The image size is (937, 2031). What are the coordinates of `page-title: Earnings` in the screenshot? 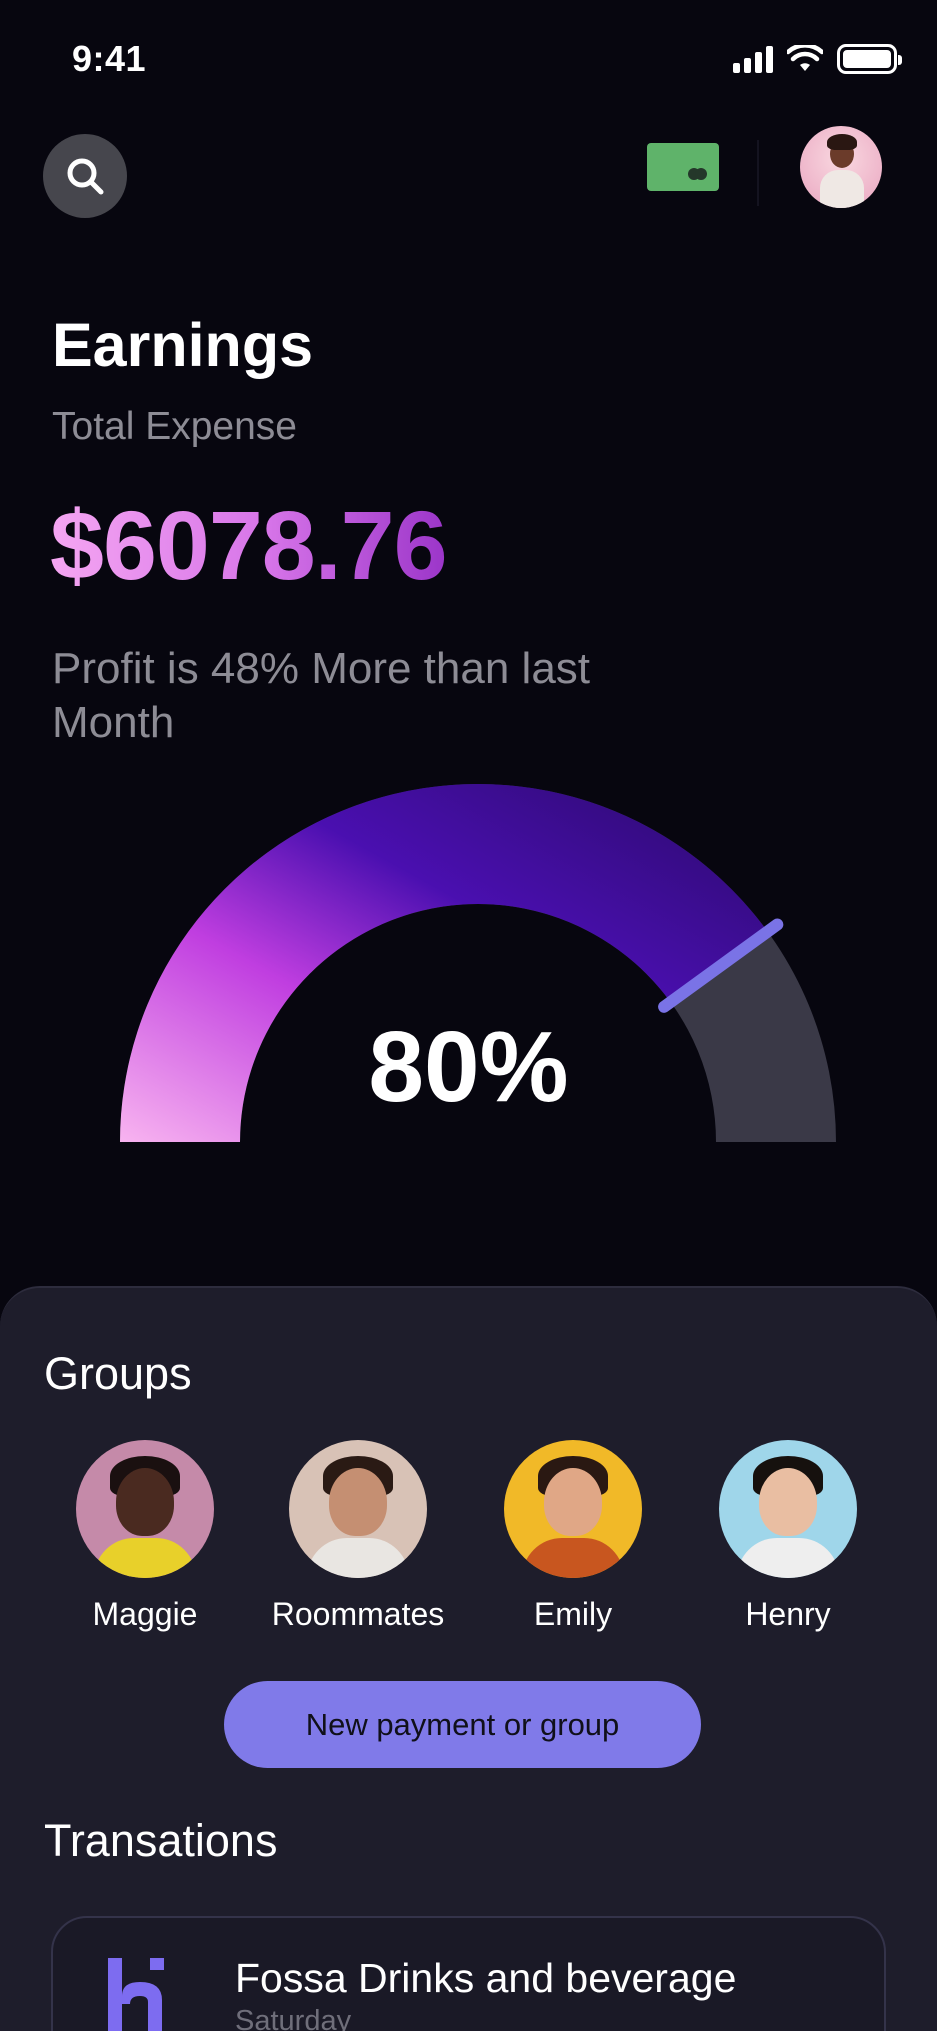 It's located at (183, 345).